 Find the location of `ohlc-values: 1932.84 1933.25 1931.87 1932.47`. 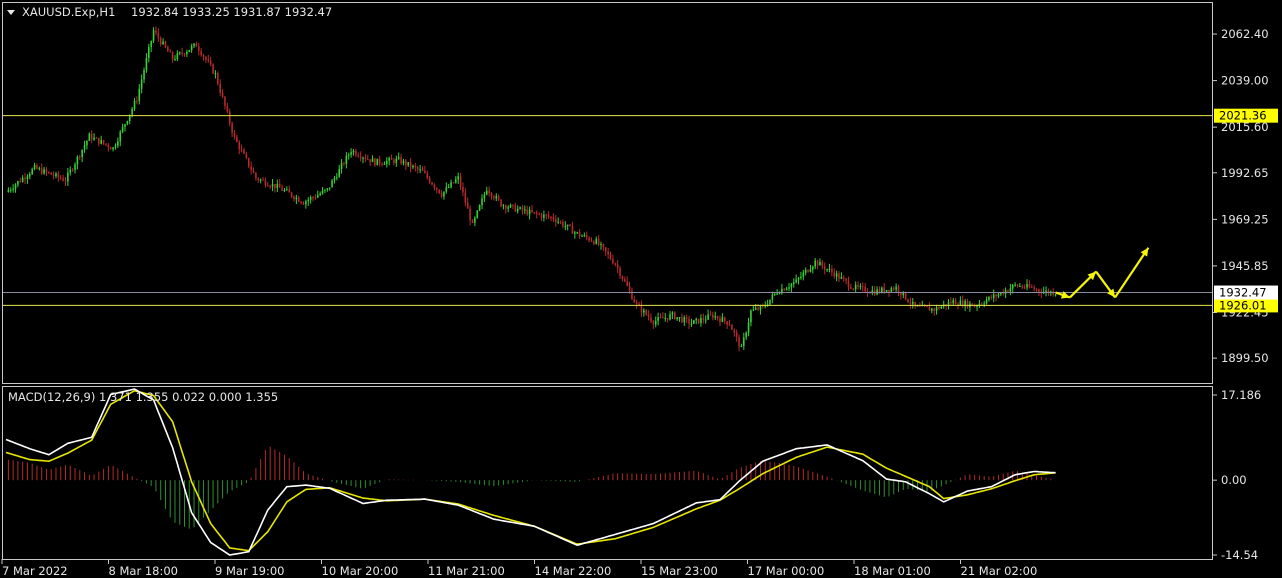

ohlc-values: 1932.84 1933.25 1931.87 1932.47 is located at coordinates (231, 12).